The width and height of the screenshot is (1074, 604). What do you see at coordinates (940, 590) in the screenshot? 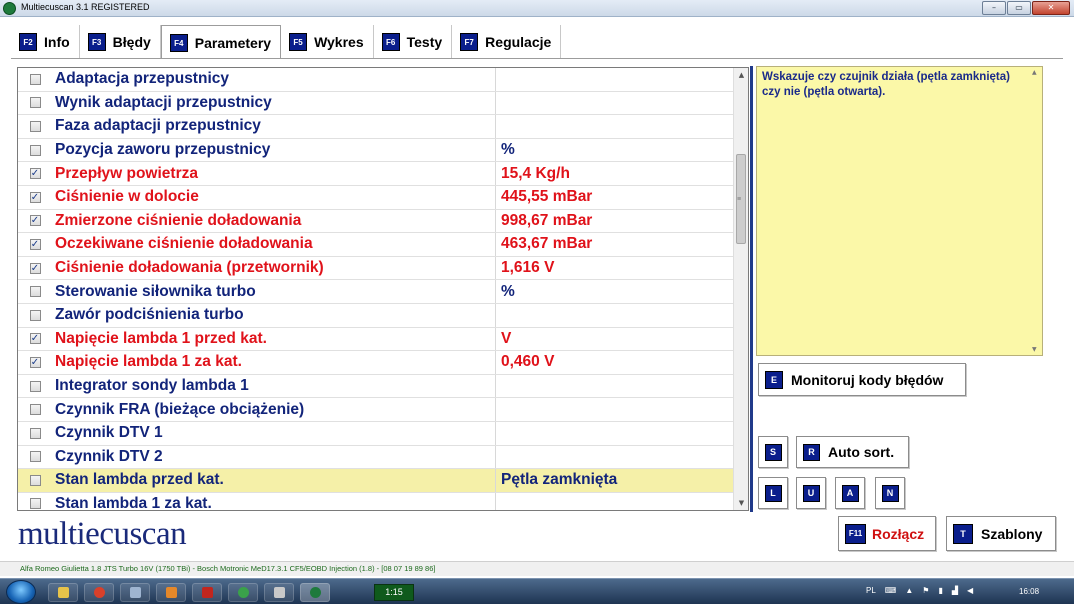
I see `battery-icon: ▮` at bounding box center [940, 590].